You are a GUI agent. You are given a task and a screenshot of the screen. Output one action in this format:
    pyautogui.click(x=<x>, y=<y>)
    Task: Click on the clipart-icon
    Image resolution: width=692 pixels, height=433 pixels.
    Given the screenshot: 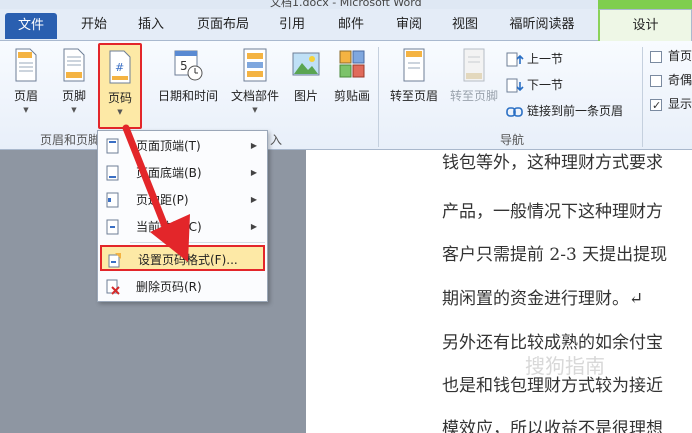 What is the action you would take?
    pyautogui.click(x=352, y=64)
    